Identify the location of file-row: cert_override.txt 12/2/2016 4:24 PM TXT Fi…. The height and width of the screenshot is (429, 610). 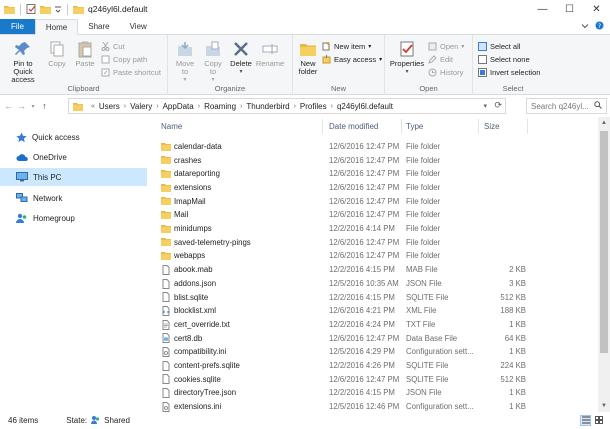
(376, 325).